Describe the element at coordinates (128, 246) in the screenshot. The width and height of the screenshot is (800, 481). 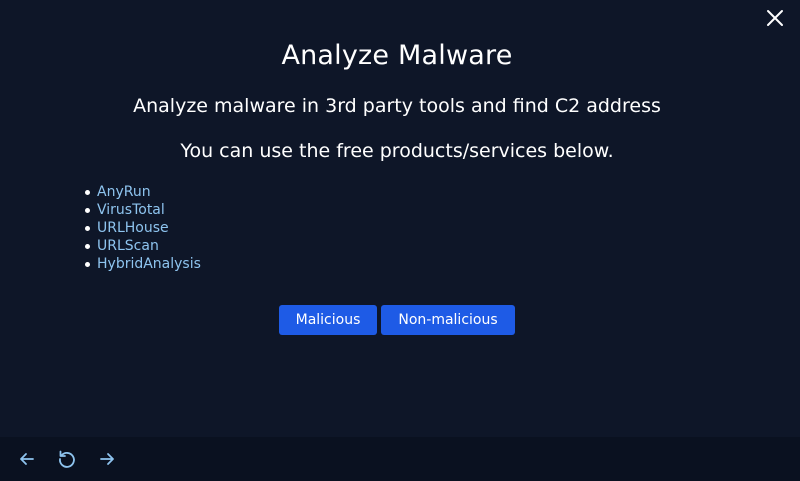
I see `tool-link-urlscan: URLScan` at that location.